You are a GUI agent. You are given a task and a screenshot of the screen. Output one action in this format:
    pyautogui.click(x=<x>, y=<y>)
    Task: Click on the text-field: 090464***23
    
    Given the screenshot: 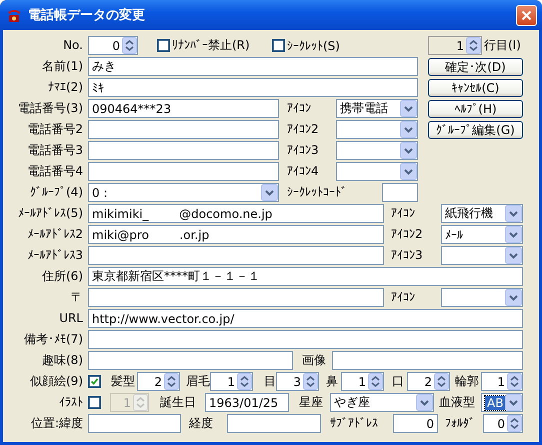 What is the action you would take?
    pyautogui.click(x=183, y=108)
    